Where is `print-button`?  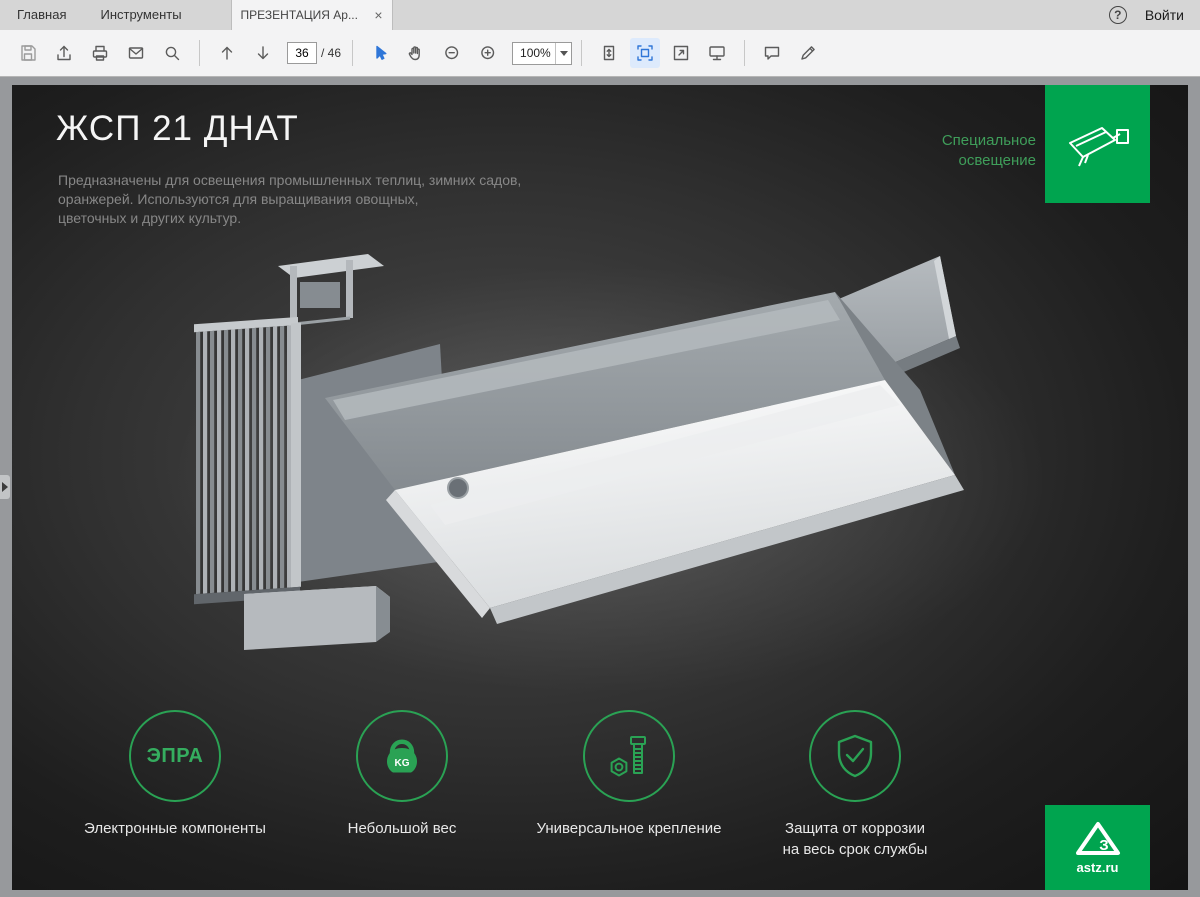 print-button is located at coordinates (100, 53).